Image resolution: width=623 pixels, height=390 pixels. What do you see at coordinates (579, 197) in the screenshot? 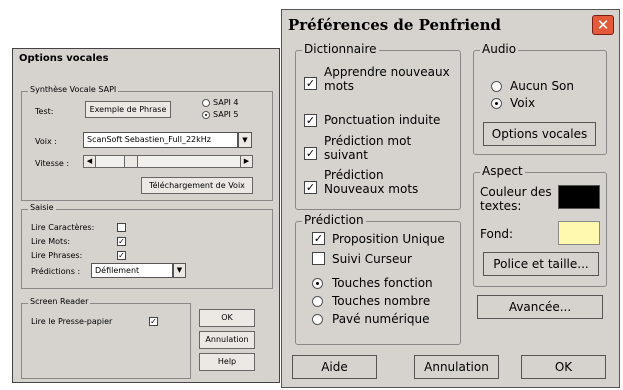
I see `text-color-swatch` at bounding box center [579, 197].